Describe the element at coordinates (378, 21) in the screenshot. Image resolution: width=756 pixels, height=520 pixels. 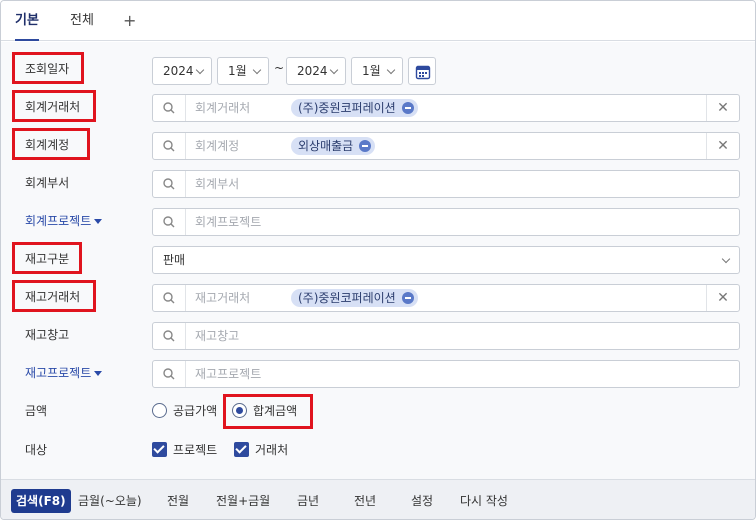
I see `tab-bar: 기본 전체 +` at that location.